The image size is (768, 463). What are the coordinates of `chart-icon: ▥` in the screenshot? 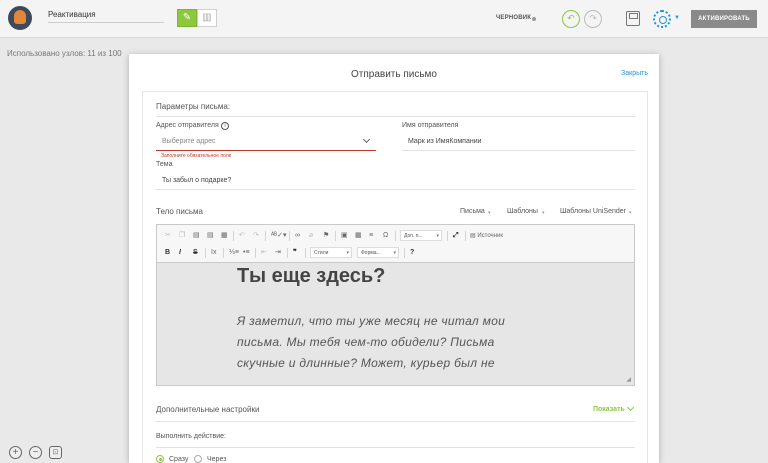 It's located at (207, 17).